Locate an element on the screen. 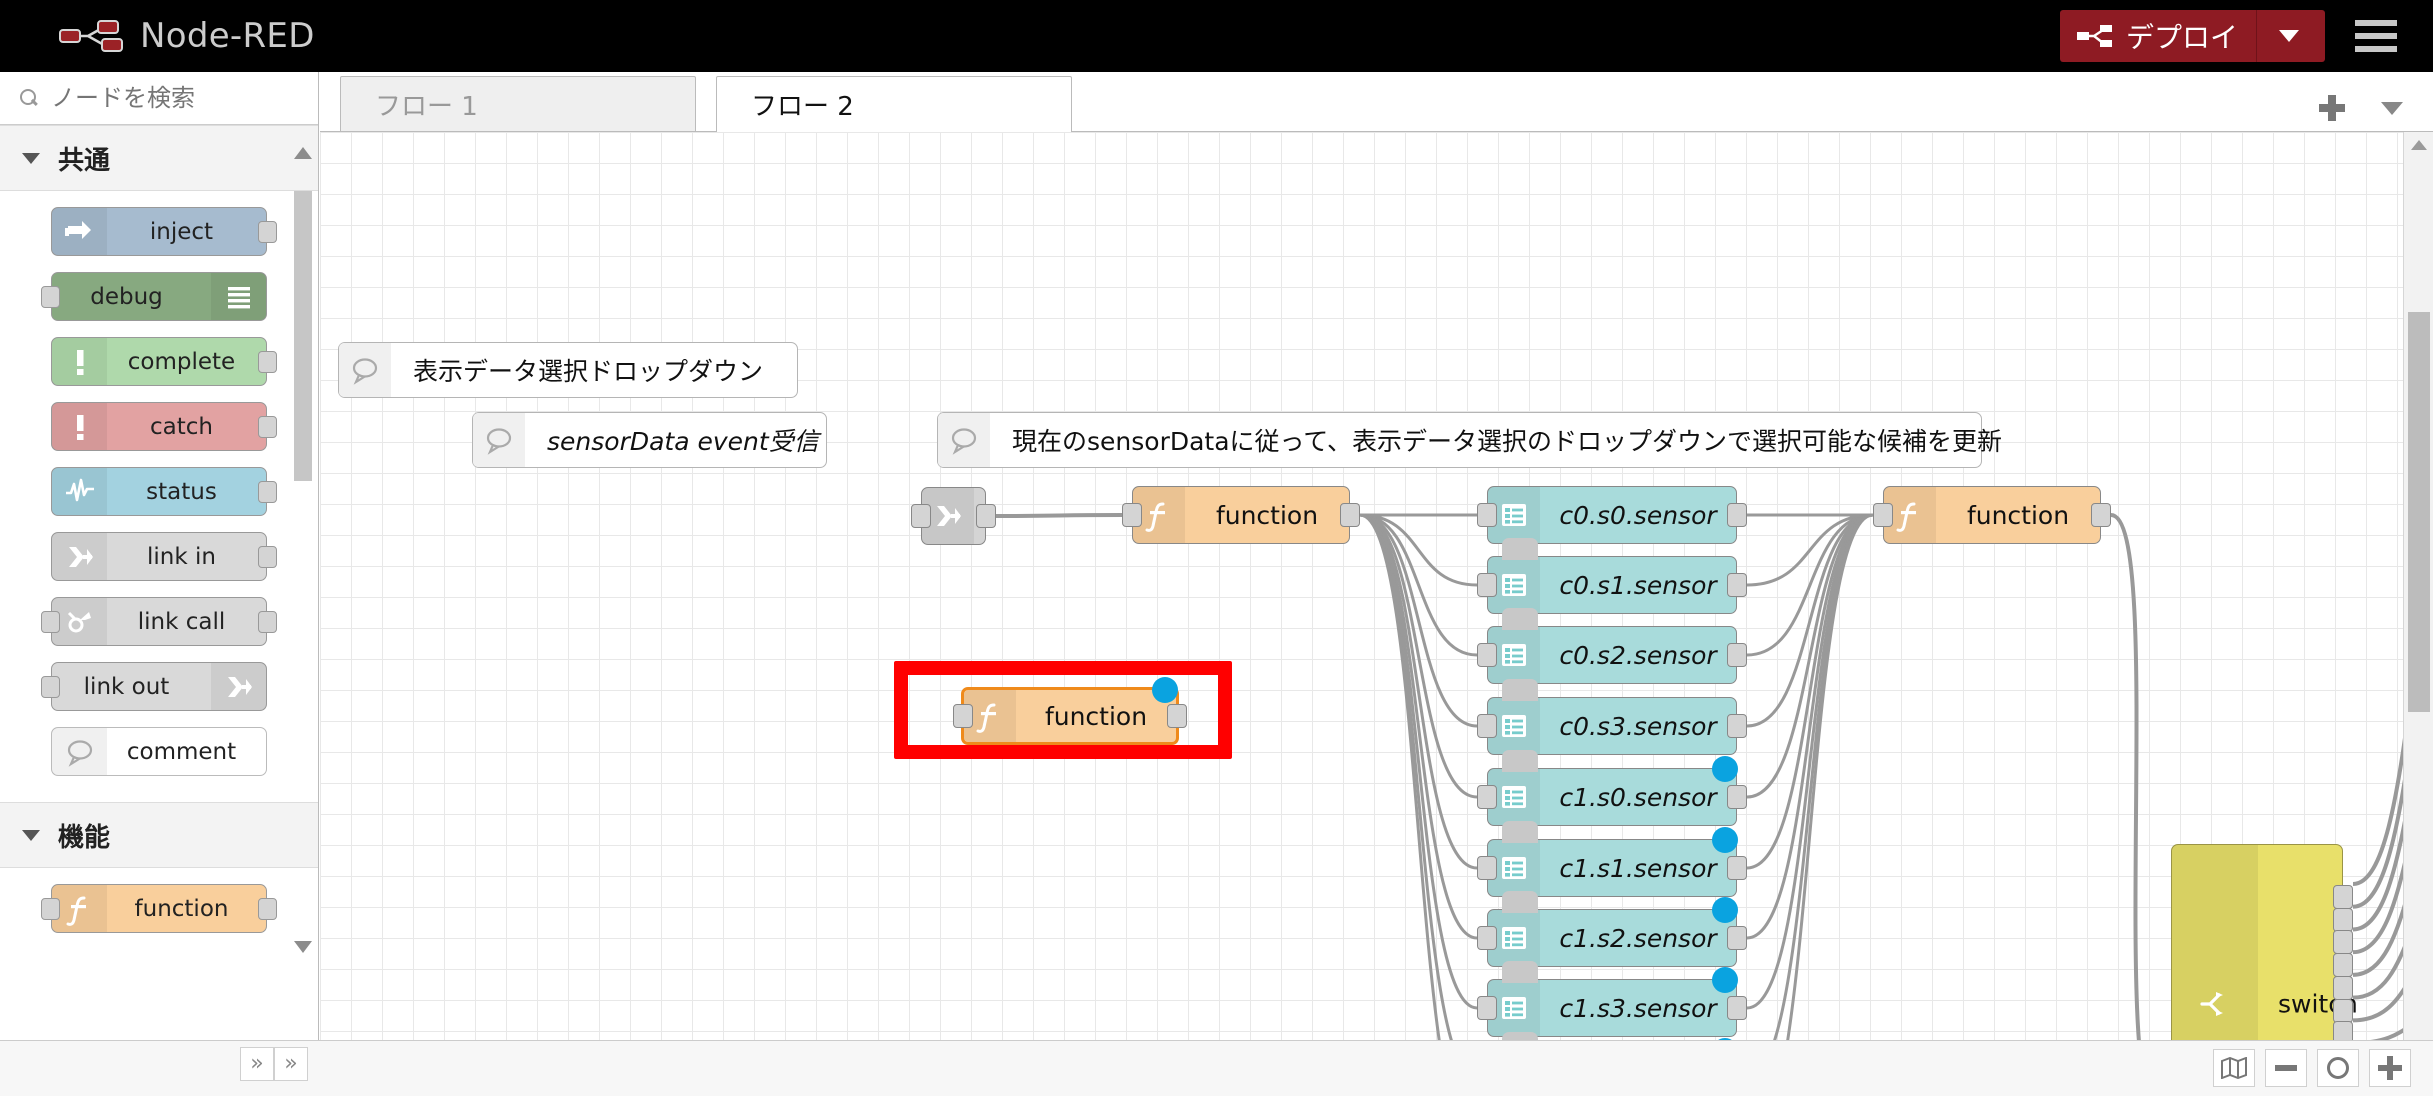 Image resolution: width=2433 pixels, height=1096 pixels. wire is located at coordinates (1810, 656).